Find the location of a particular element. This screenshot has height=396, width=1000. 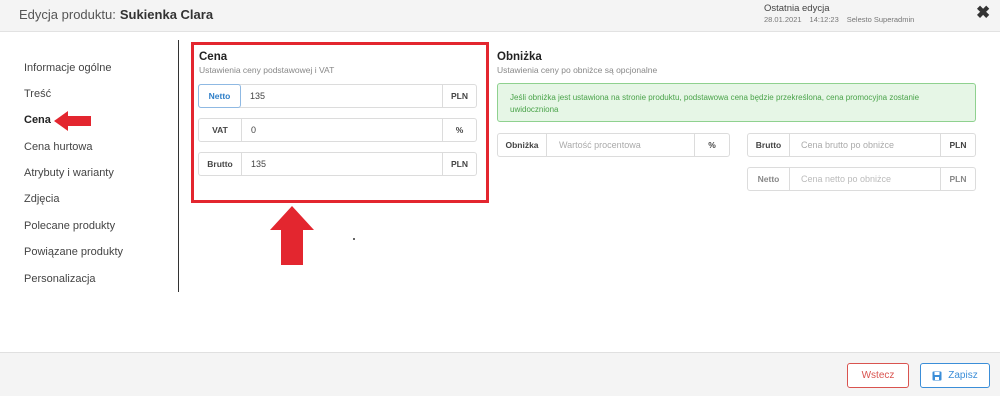

discount-section-subtitle: Ustawienia ceny po obniżce są opcjonalne is located at coordinates (577, 70).